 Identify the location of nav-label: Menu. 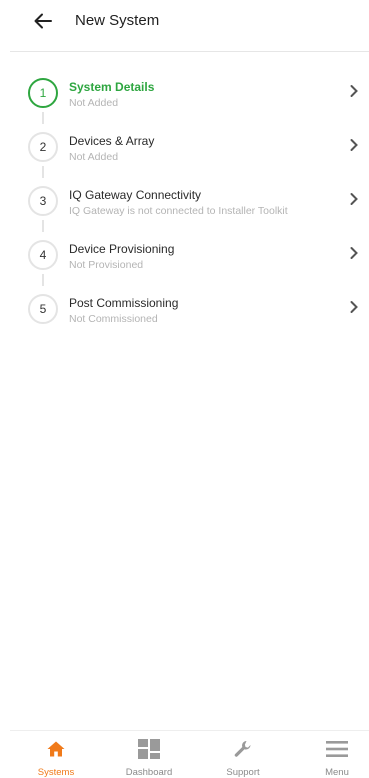
(337, 772).